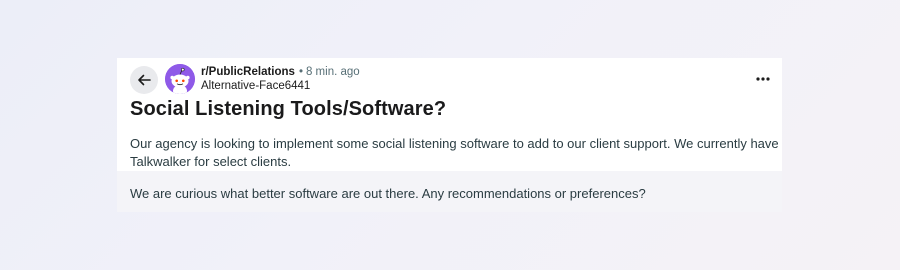 This screenshot has width=900, height=270. What do you see at coordinates (248, 72) in the screenshot?
I see `subreddit-link: r/PublicRelations` at bounding box center [248, 72].